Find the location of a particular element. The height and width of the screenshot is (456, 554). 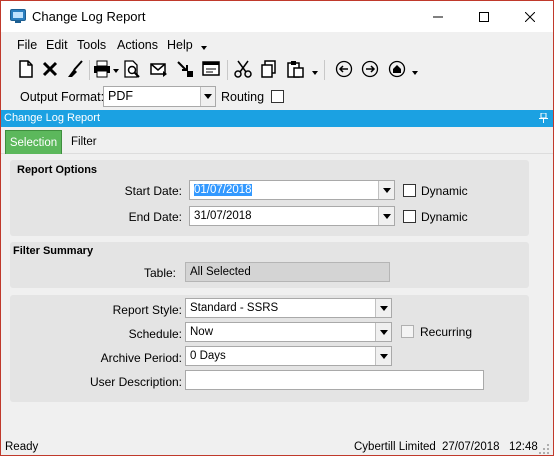

tab-selection: Selection is located at coordinates (33, 142).